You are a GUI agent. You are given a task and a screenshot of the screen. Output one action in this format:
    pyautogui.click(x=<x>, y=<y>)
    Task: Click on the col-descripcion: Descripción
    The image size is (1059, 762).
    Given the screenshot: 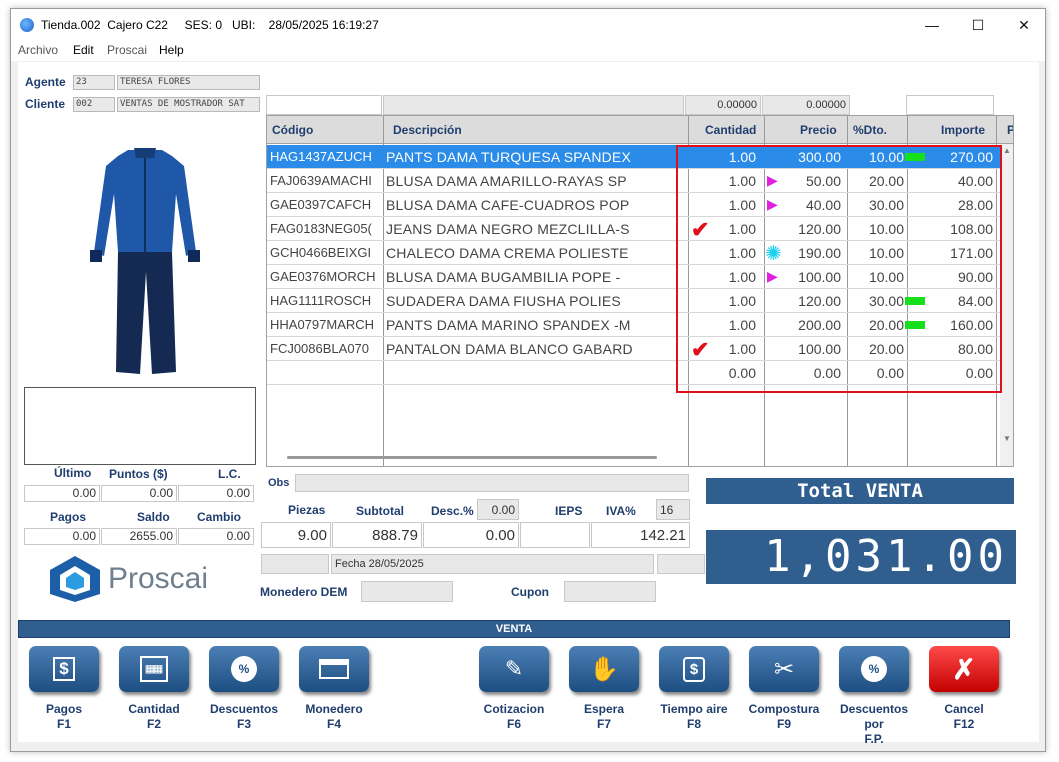 What is the action you would take?
    pyautogui.click(x=427, y=130)
    